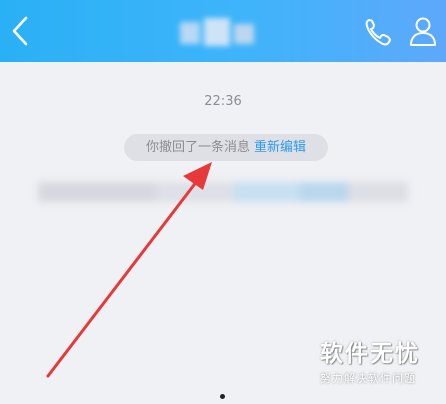  What do you see at coordinates (374, 368) in the screenshot?
I see `site-watermark: 软件无忧 努力解决软件问题` at bounding box center [374, 368].